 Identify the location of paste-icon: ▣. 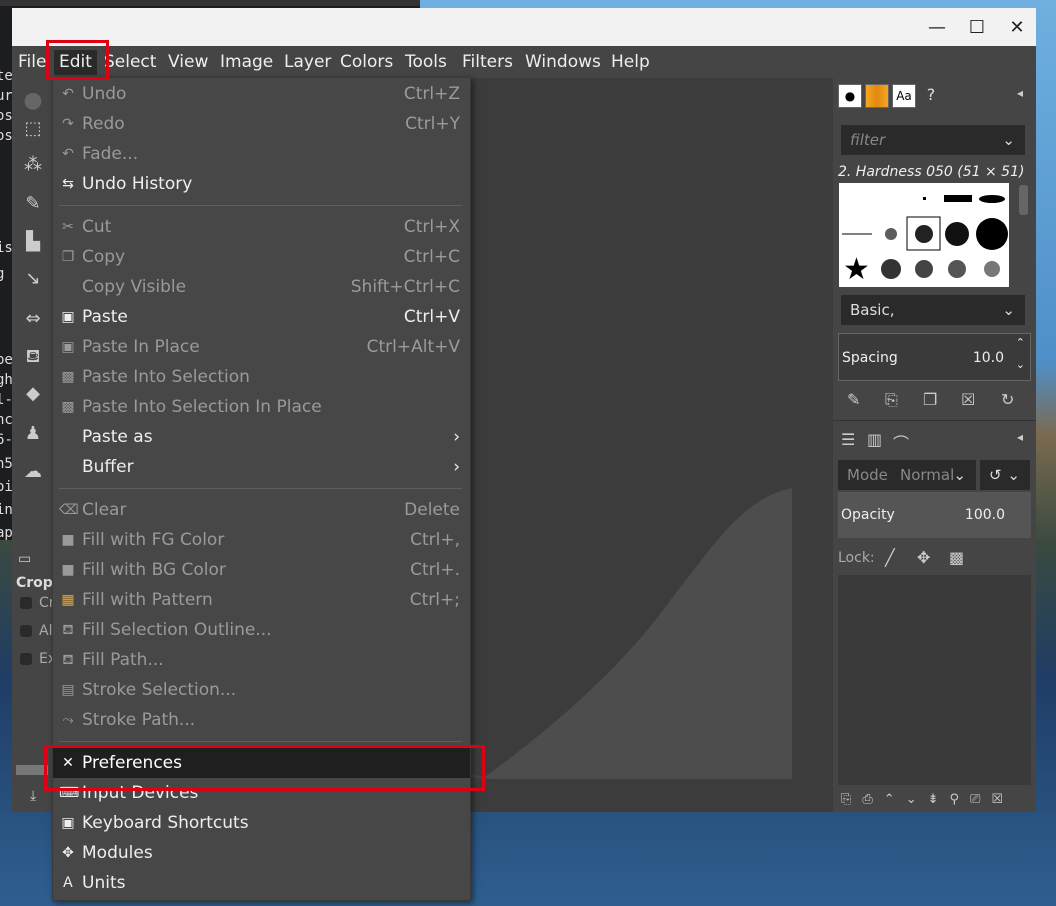
(68, 317).